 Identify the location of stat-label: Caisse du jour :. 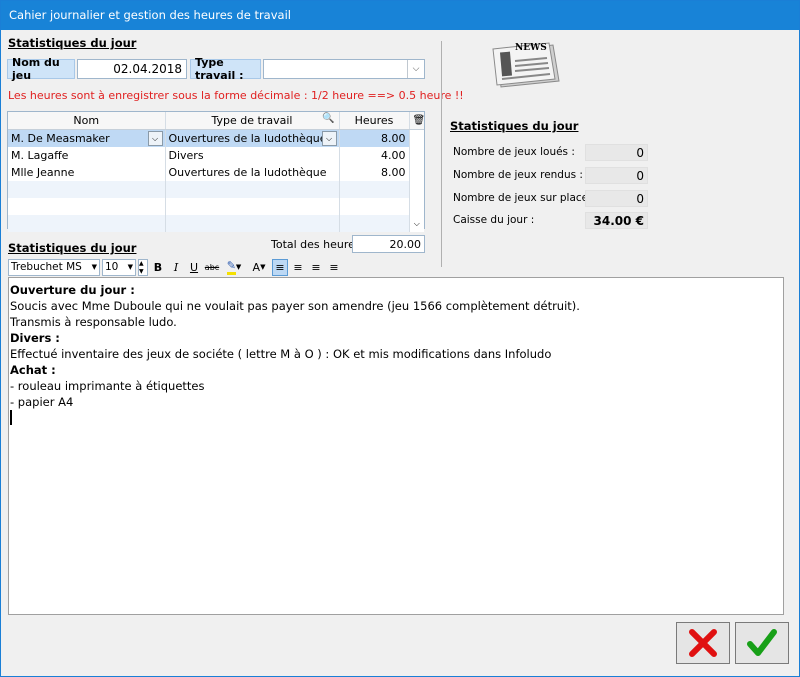
(494, 220).